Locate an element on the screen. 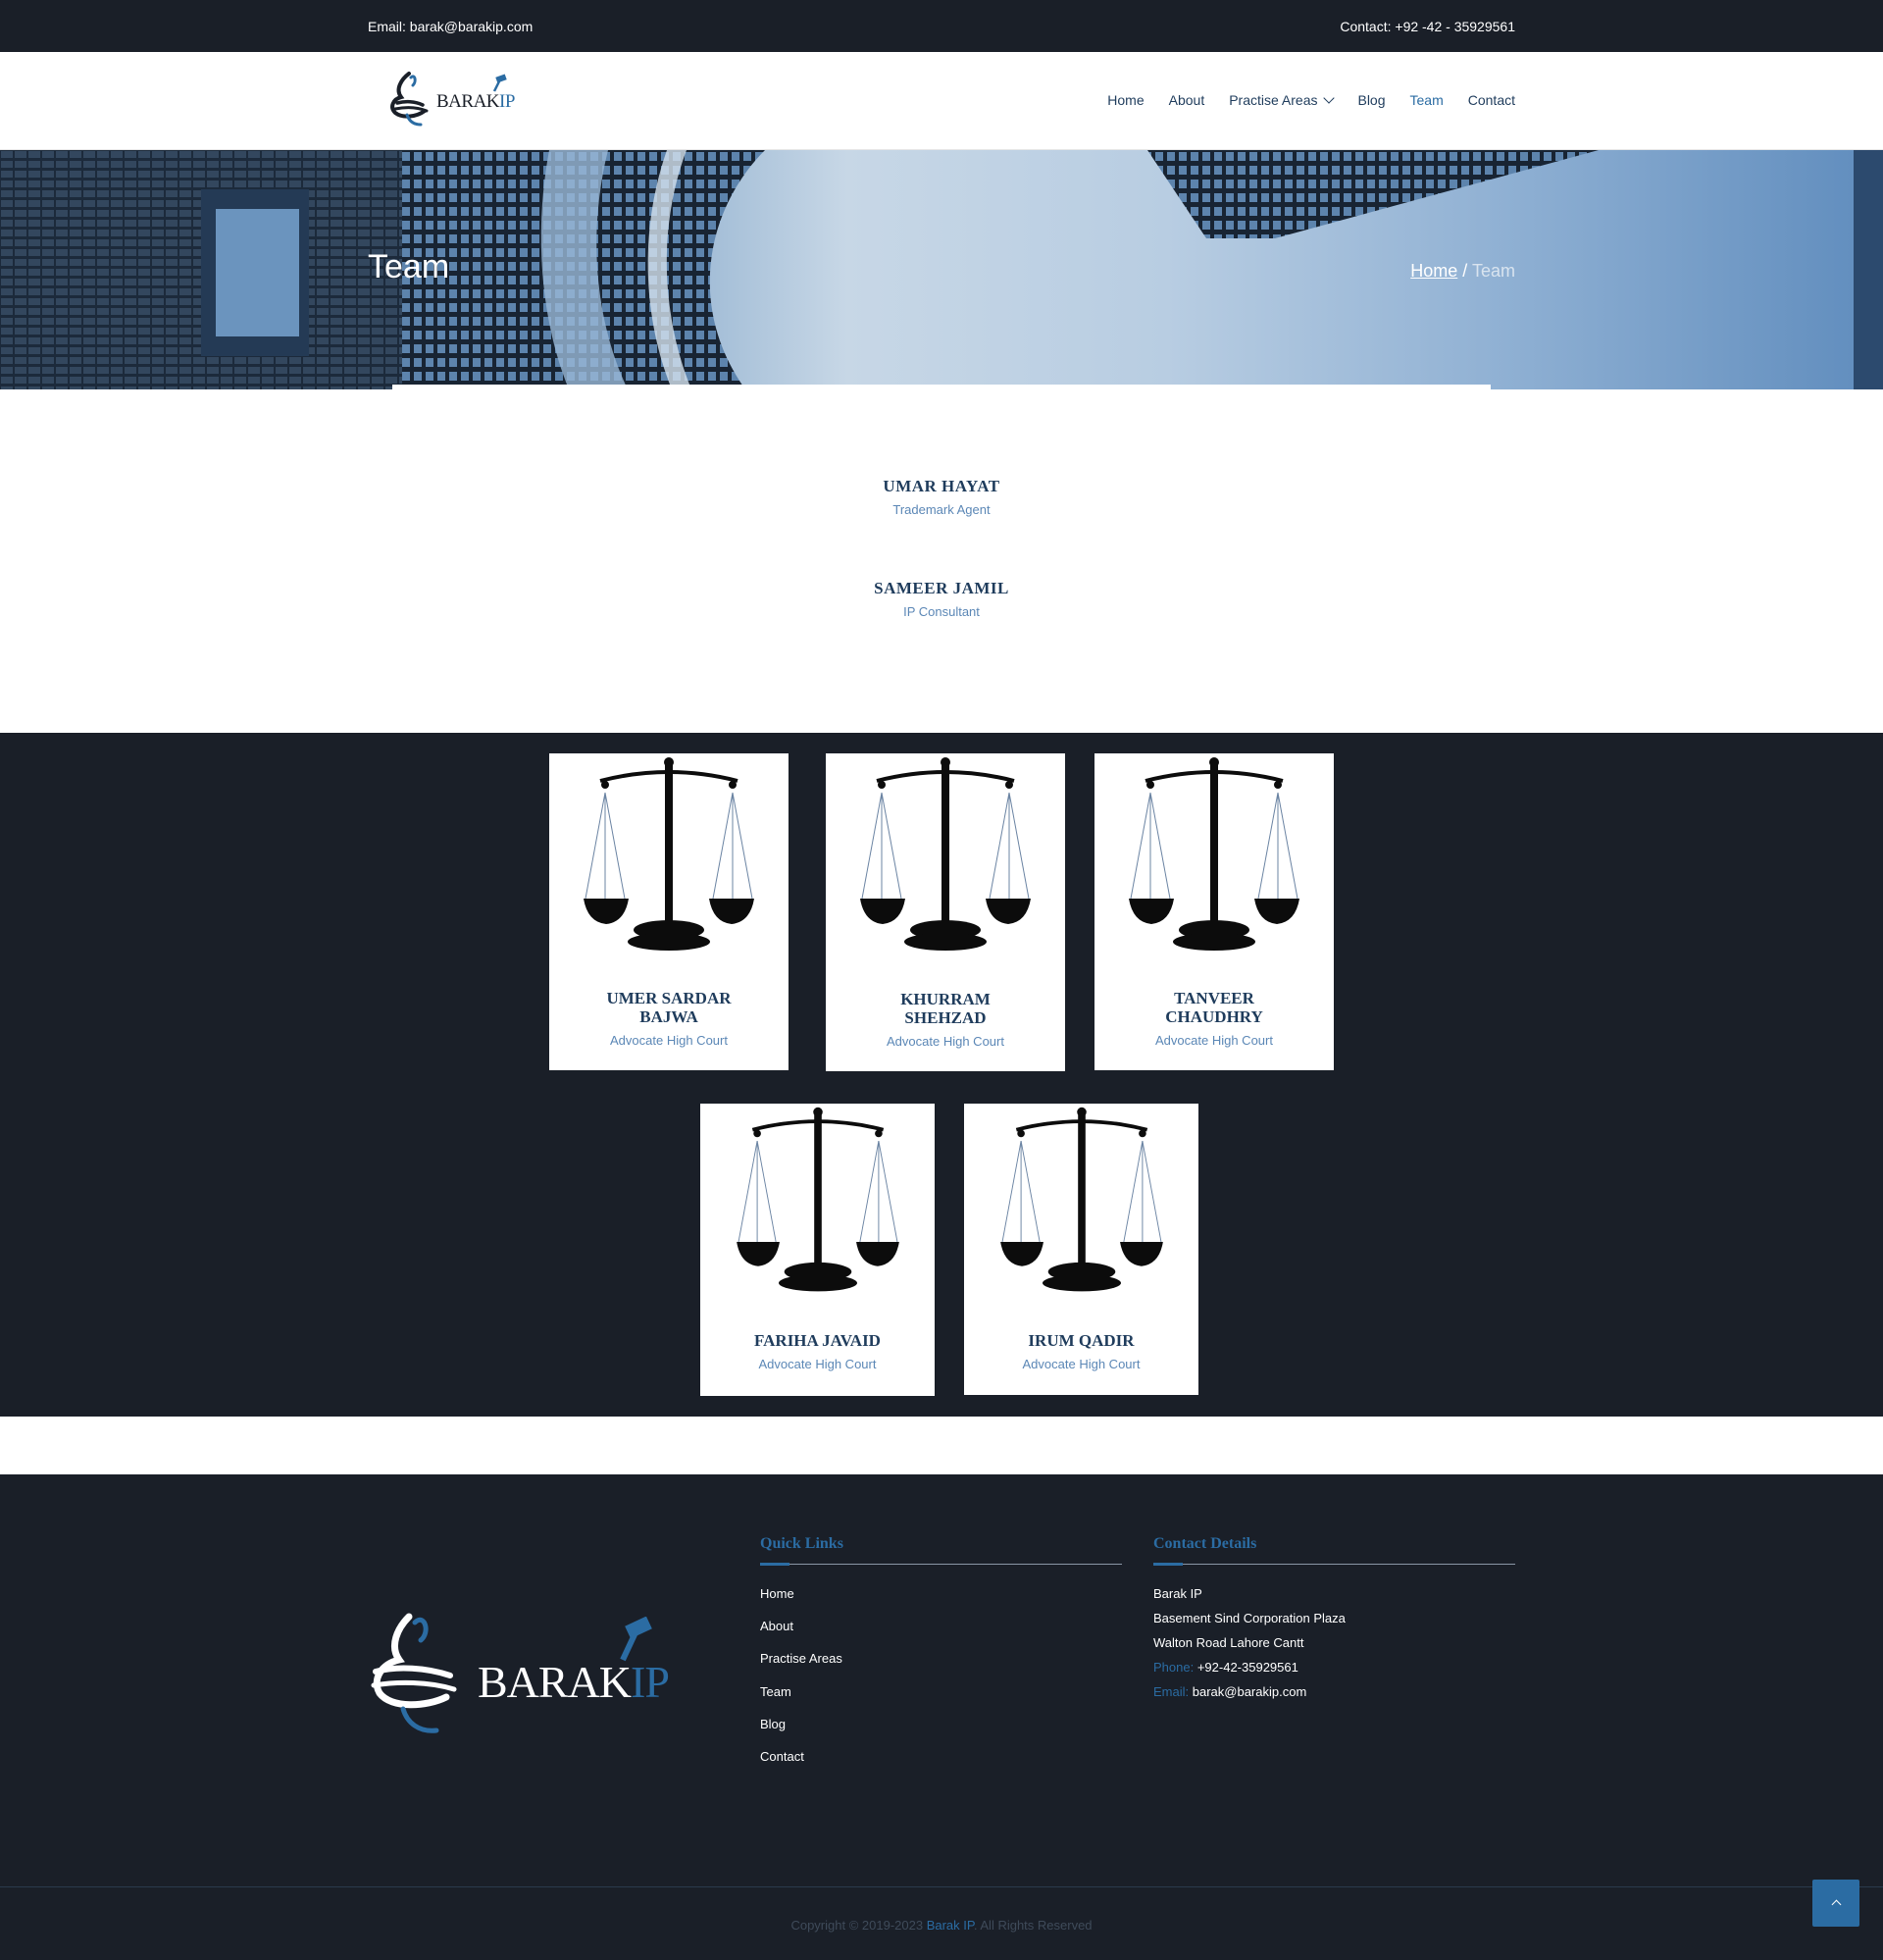 Image resolution: width=1883 pixels, height=1960 pixels. contact-company: Barak IP is located at coordinates (1177, 1593).